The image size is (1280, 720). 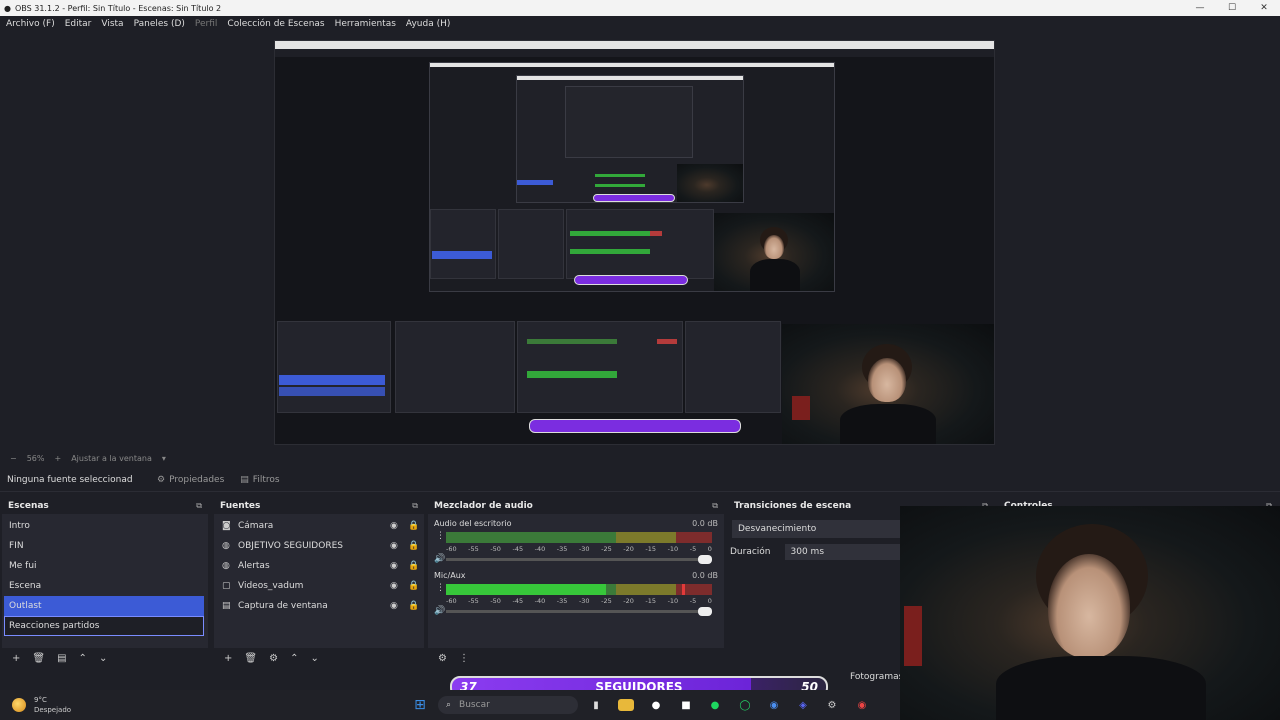 I want to click on menu-tools: Herramientas, so click(x=365, y=24).